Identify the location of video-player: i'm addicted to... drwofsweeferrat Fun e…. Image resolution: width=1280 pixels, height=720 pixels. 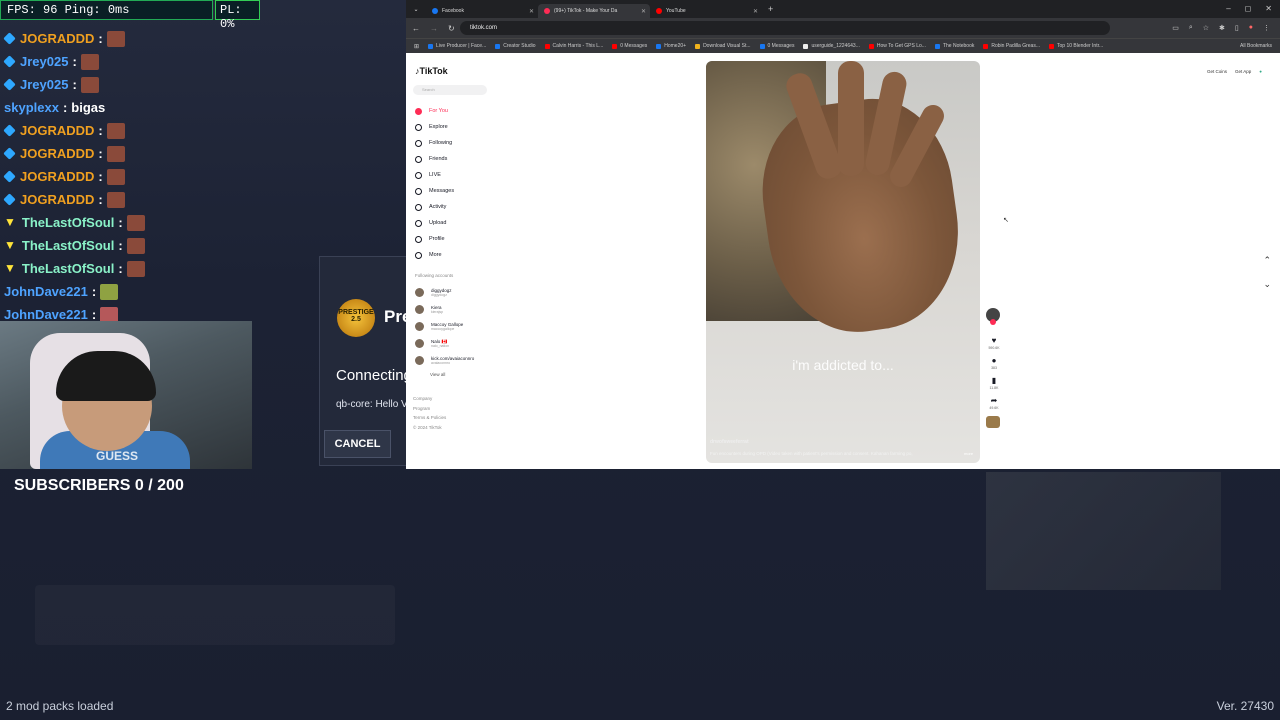
(843, 262).